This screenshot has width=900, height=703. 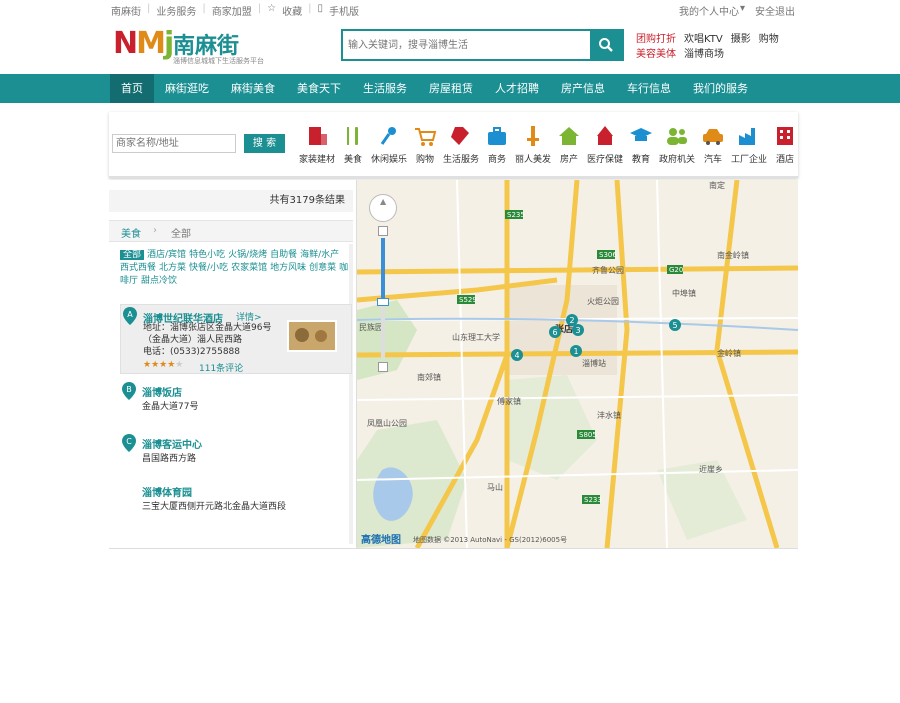 I want to click on site-logo: NMj 南麻街 淄博信息城城下生活服务平台, so click(x=208, y=47).